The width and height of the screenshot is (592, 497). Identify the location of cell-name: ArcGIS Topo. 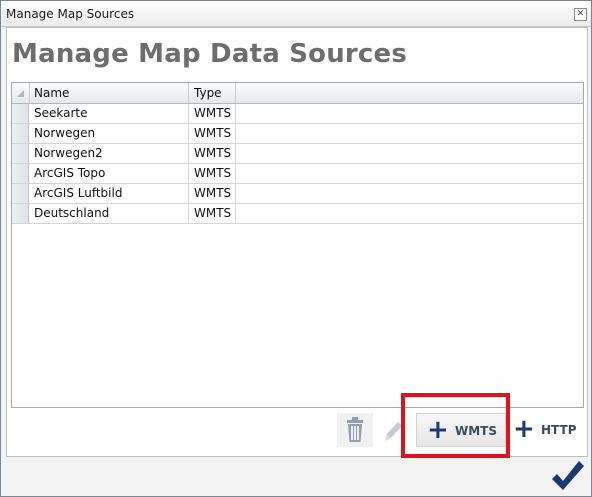
(109, 173).